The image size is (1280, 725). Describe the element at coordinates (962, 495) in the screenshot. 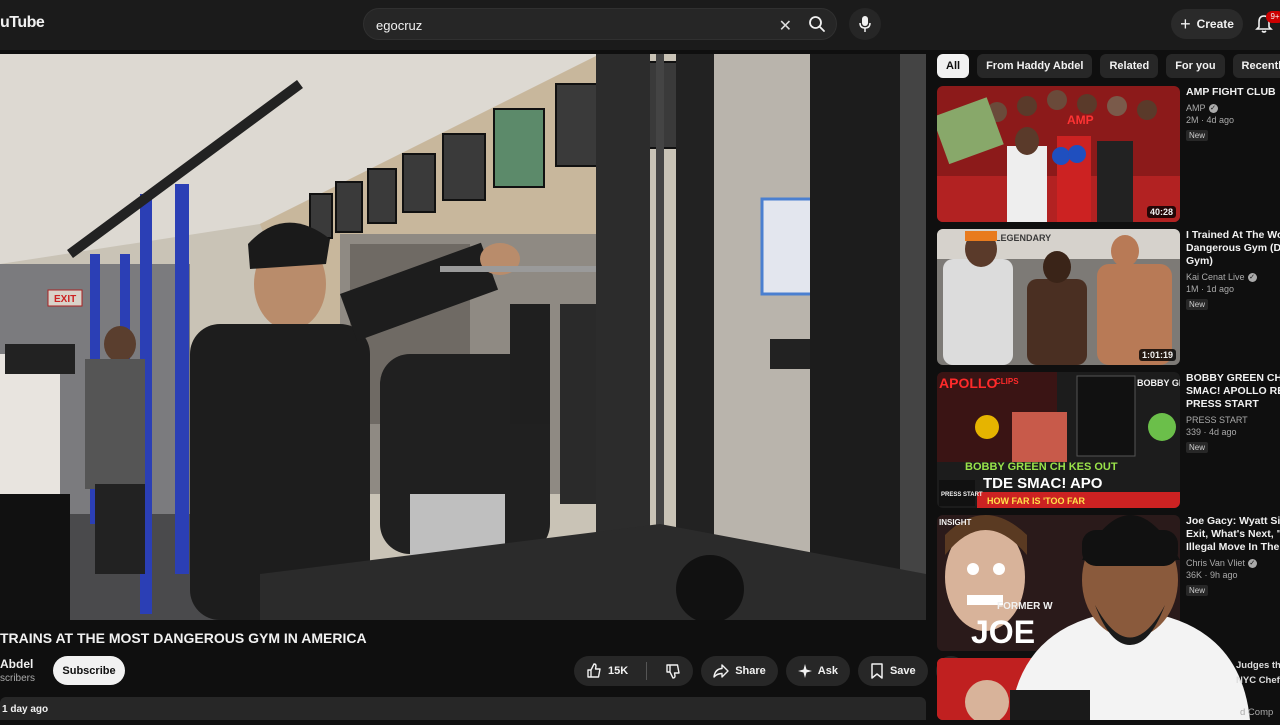

I see `press-start-logo: PRESS START` at that location.